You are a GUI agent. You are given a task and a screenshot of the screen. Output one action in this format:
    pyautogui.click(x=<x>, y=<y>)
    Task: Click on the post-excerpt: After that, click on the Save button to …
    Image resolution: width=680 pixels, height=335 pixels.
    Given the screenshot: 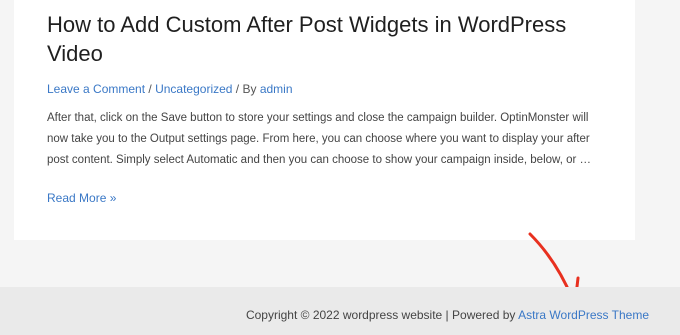 What is the action you would take?
    pyautogui.click(x=319, y=139)
    